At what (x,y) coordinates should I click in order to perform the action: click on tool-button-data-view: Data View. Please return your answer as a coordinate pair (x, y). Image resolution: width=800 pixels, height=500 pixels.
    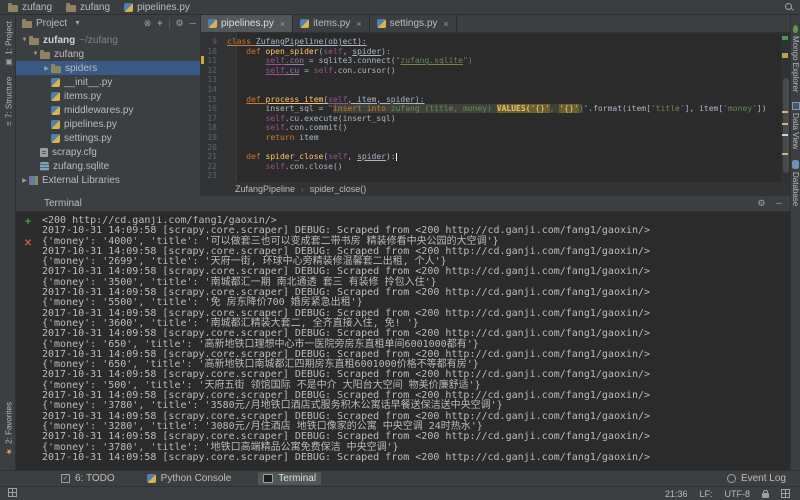
    Looking at the image, I should click on (795, 126).